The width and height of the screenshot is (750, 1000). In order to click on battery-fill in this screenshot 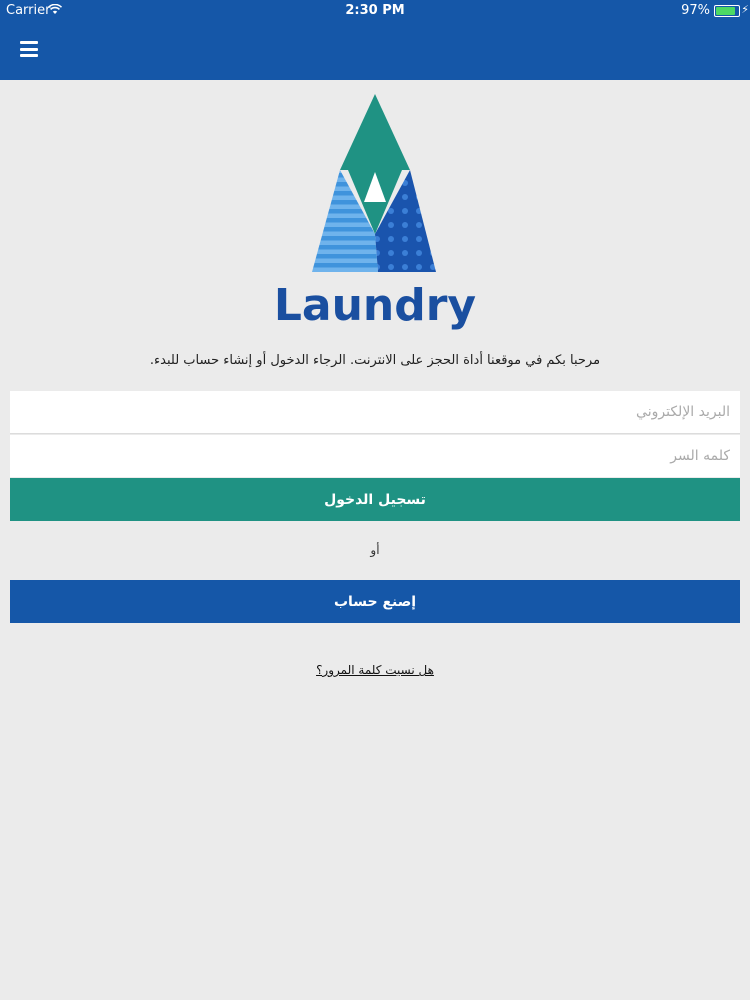, I will do `click(726, 11)`.